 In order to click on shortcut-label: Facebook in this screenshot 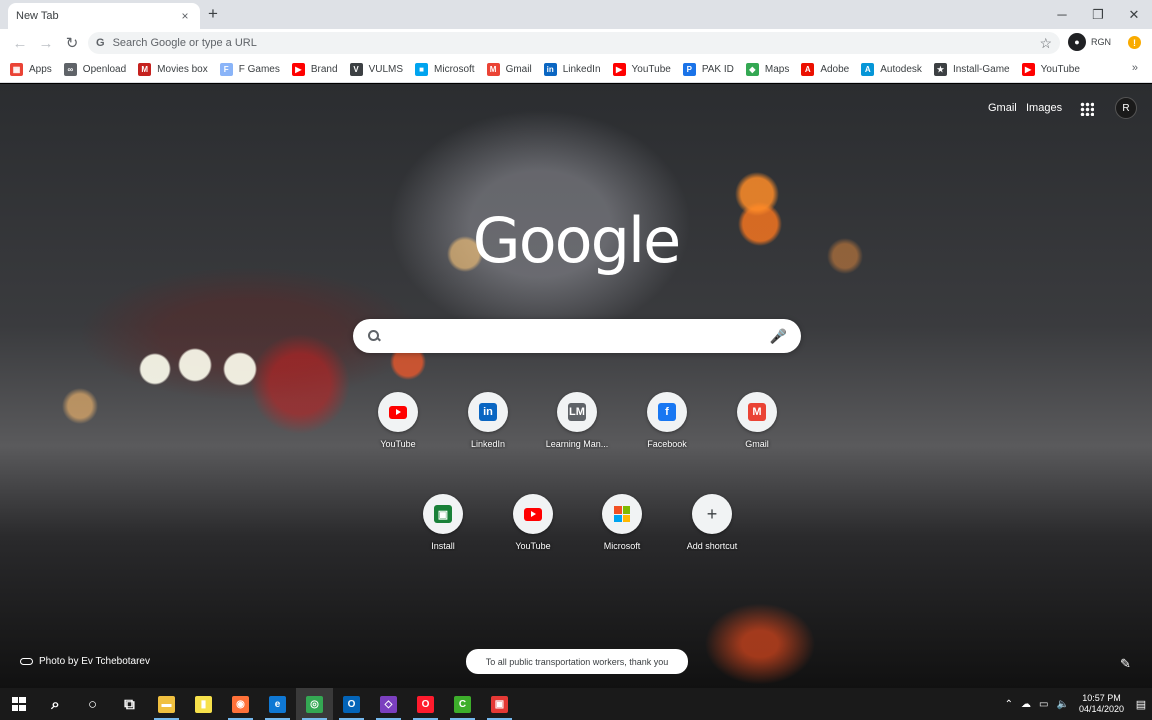, I will do `click(667, 444)`.